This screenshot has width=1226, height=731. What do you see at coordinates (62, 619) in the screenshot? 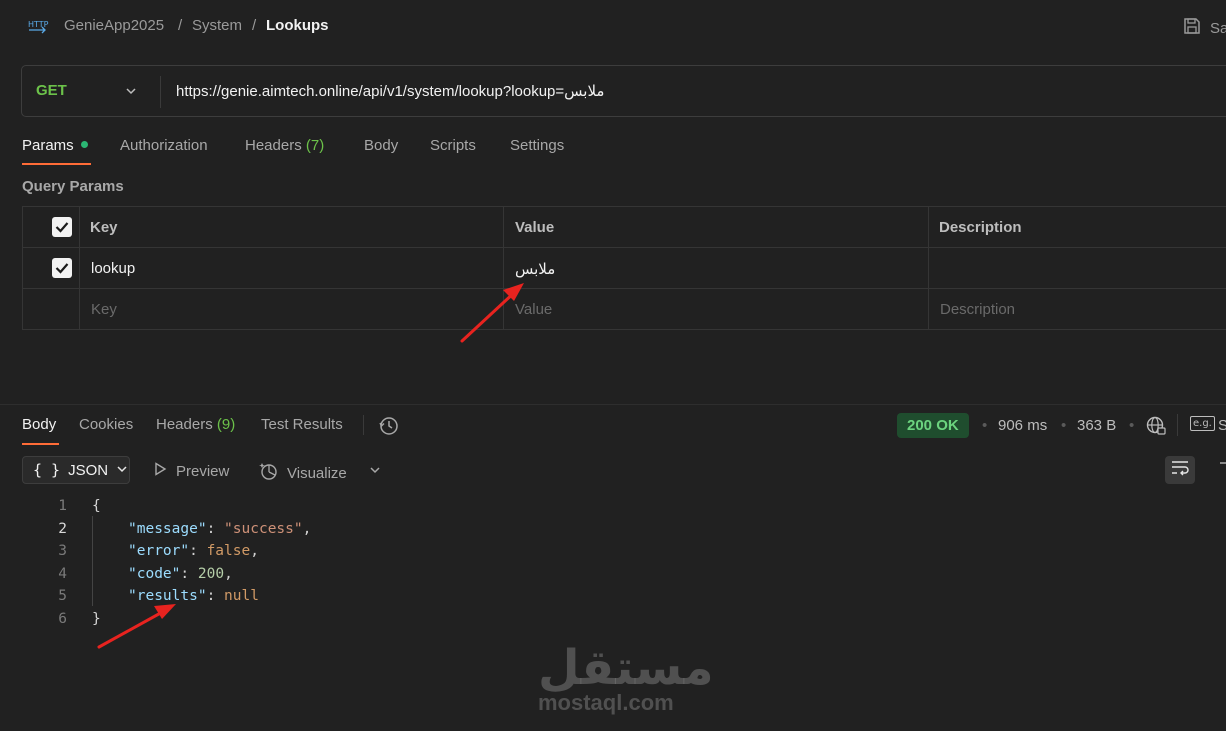
I see `line-number: 6` at bounding box center [62, 619].